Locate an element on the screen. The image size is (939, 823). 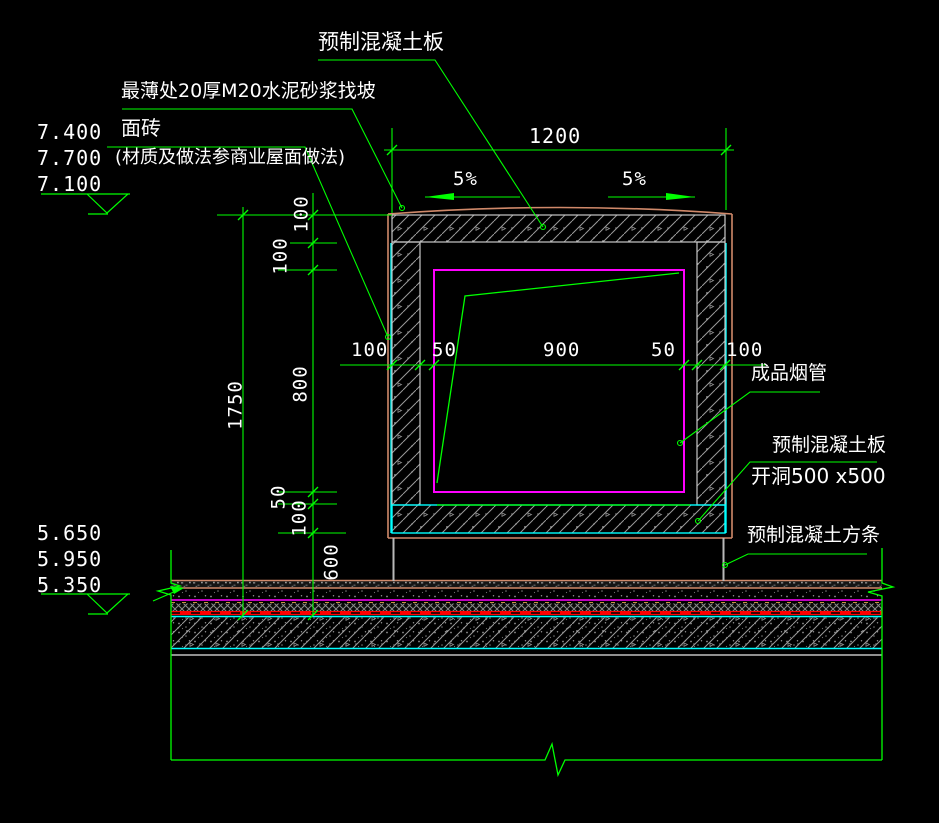
dim-v-100-3: 100 is located at coordinates (299, 518).